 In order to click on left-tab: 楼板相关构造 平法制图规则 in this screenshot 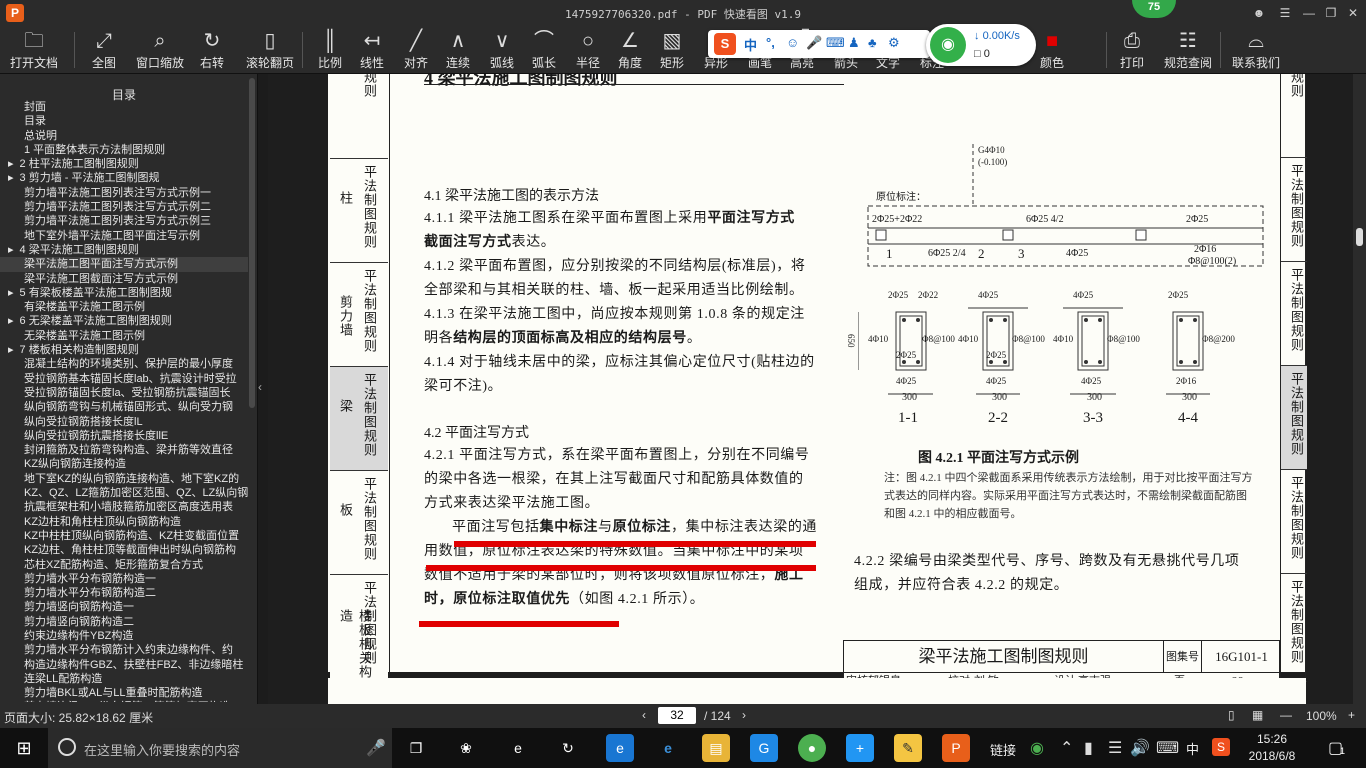, I will do `click(359, 628)`.